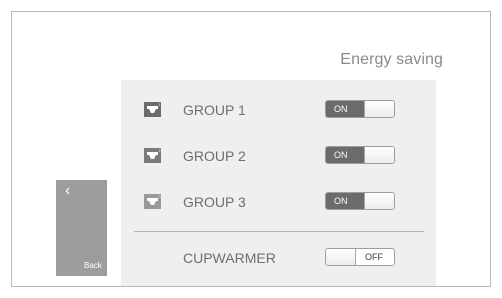 The height and width of the screenshot is (298, 502). I want to click on chevron-left-icon: ‹, so click(68, 190).